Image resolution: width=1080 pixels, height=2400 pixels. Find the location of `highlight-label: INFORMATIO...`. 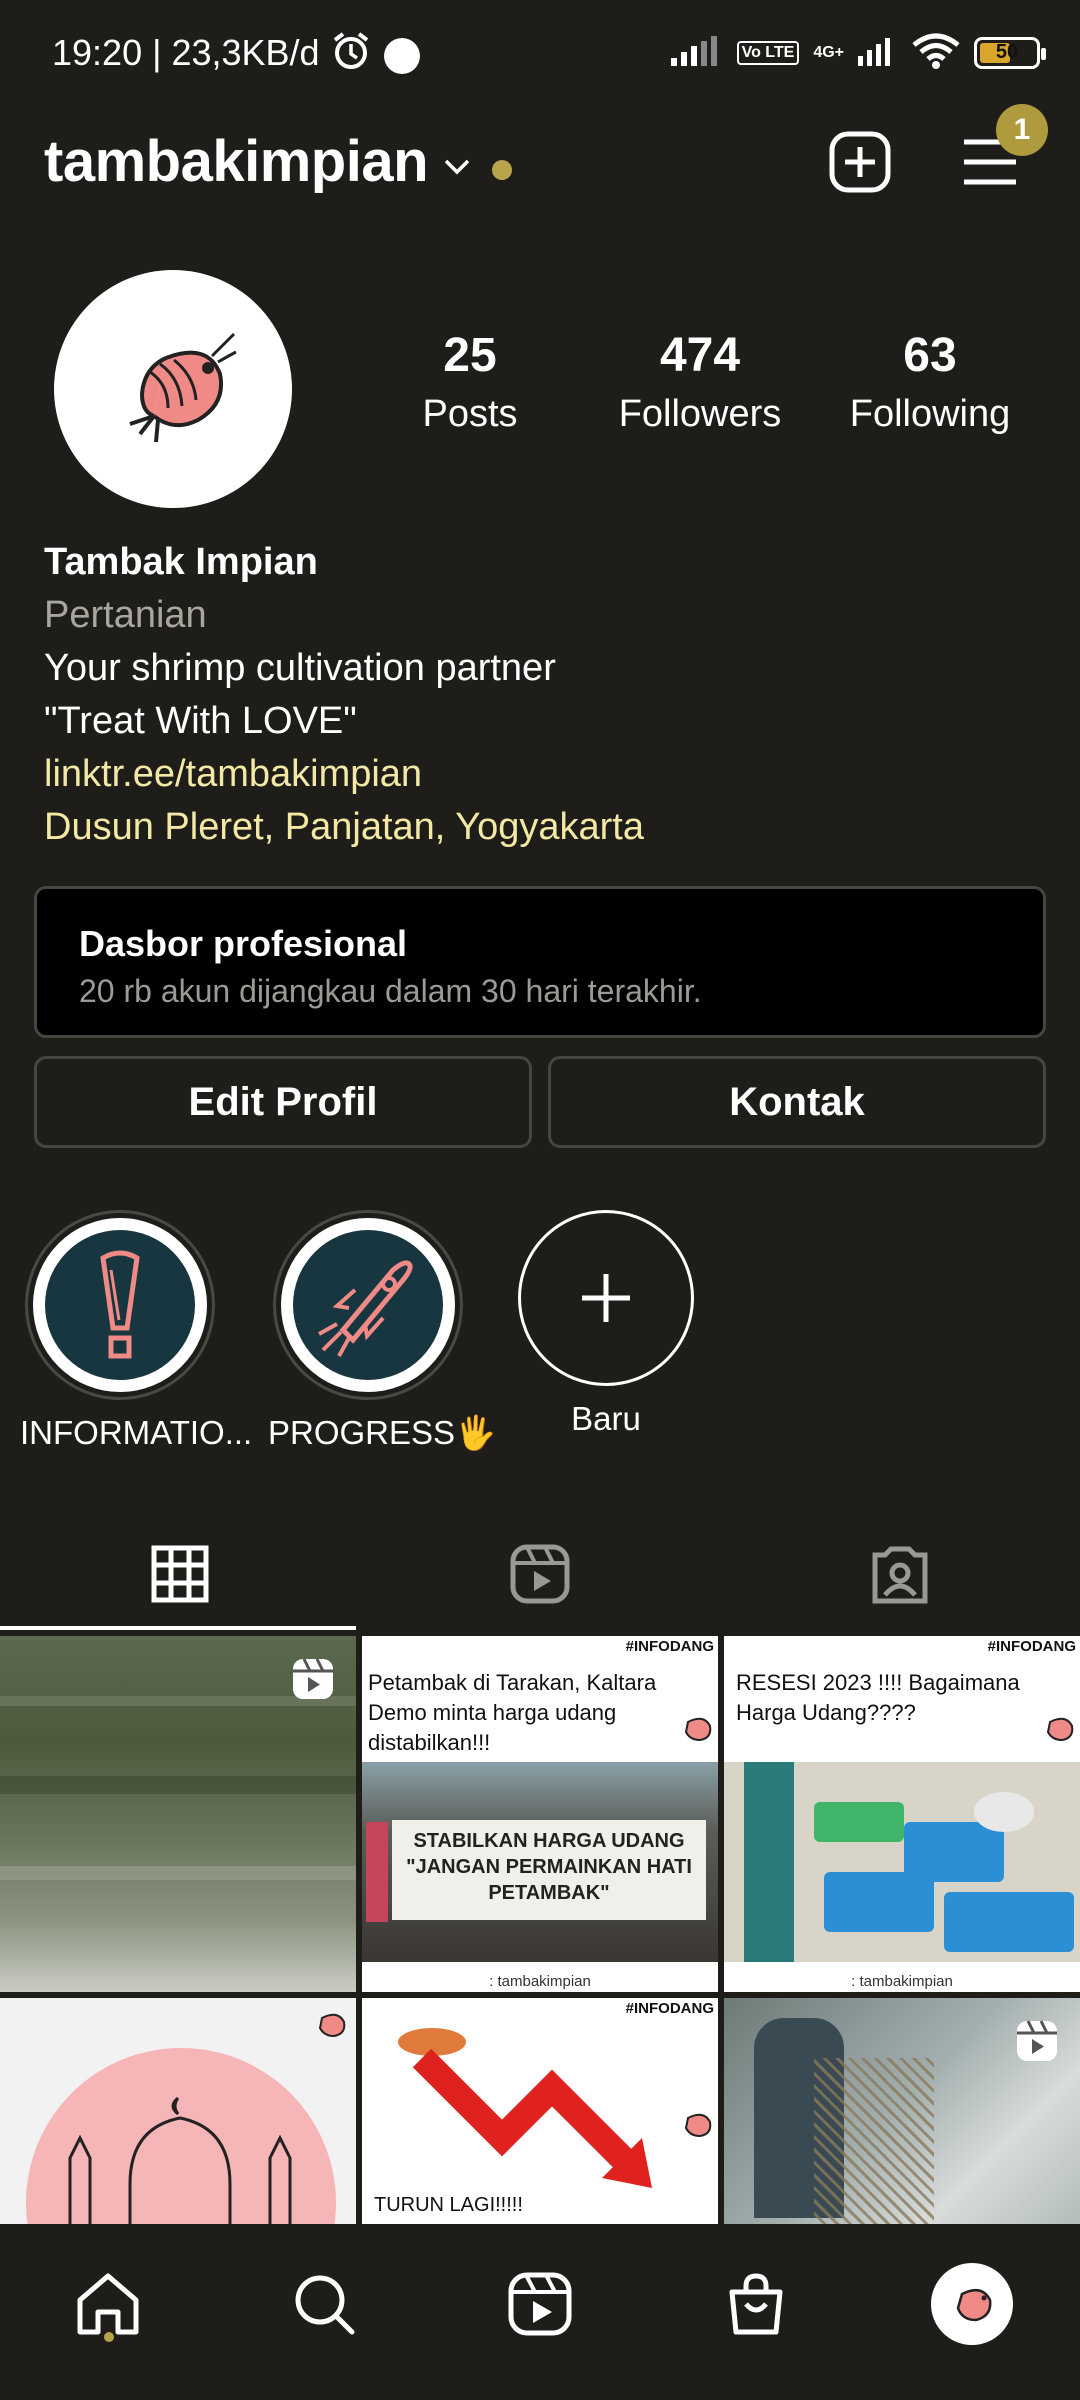

highlight-label: INFORMATIO... is located at coordinates (136, 1432).